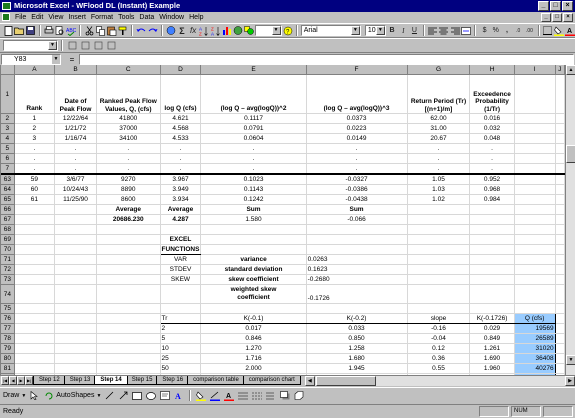 The width and height of the screenshot is (575, 418). Describe the element at coordinates (570, 31) in the screenshot. I see `font-color-icon: A` at that location.